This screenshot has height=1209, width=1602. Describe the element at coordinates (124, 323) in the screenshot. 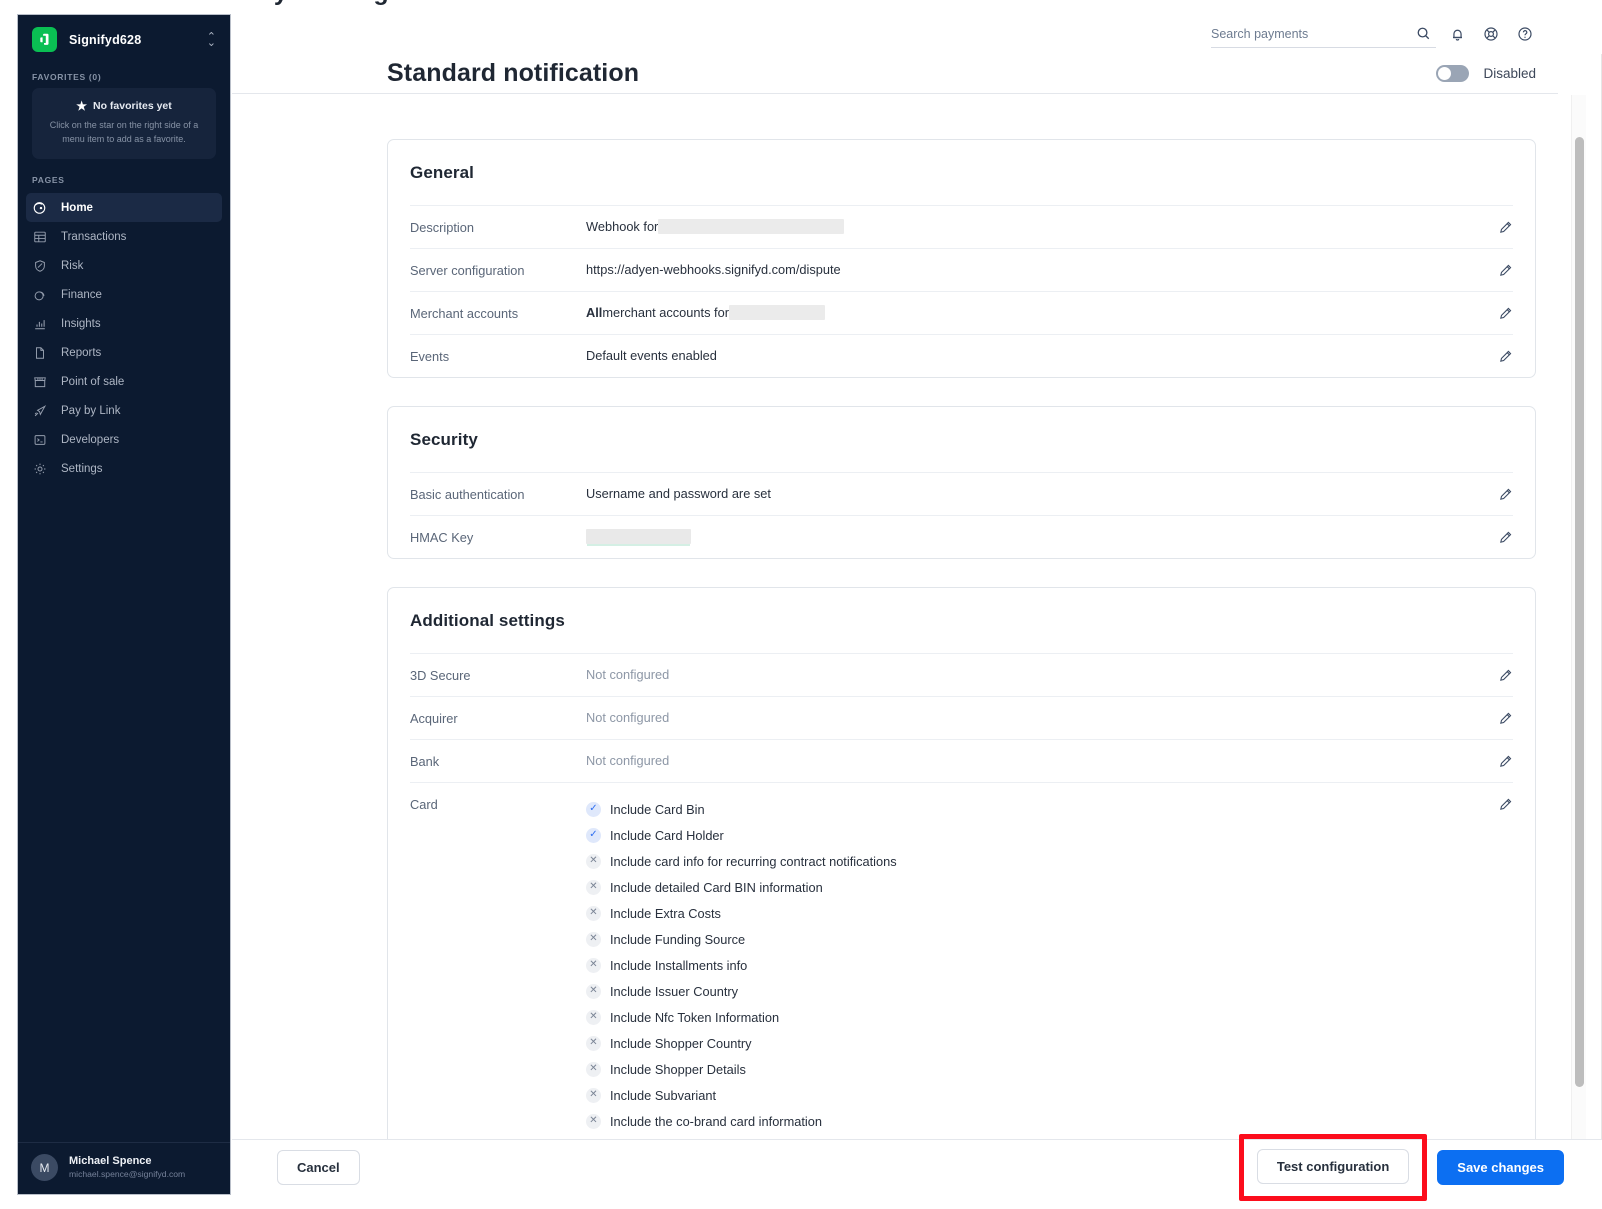

I see `sidebar-item-insights: Insights` at that location.